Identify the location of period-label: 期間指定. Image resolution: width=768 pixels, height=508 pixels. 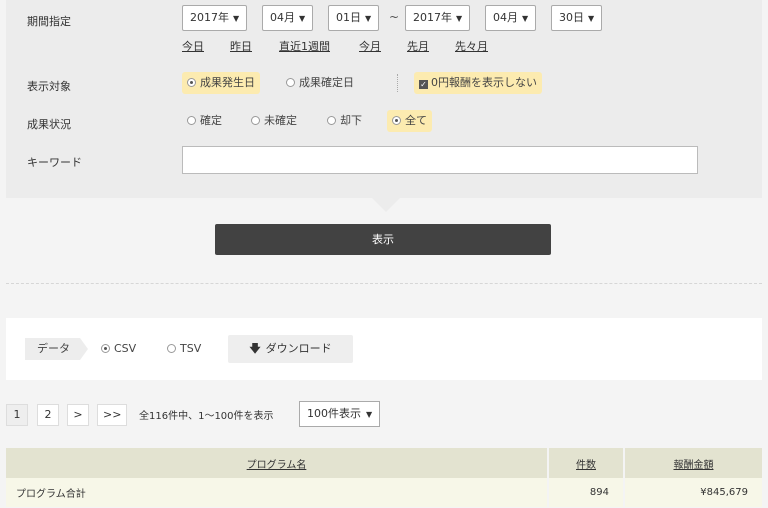
(49, 21).